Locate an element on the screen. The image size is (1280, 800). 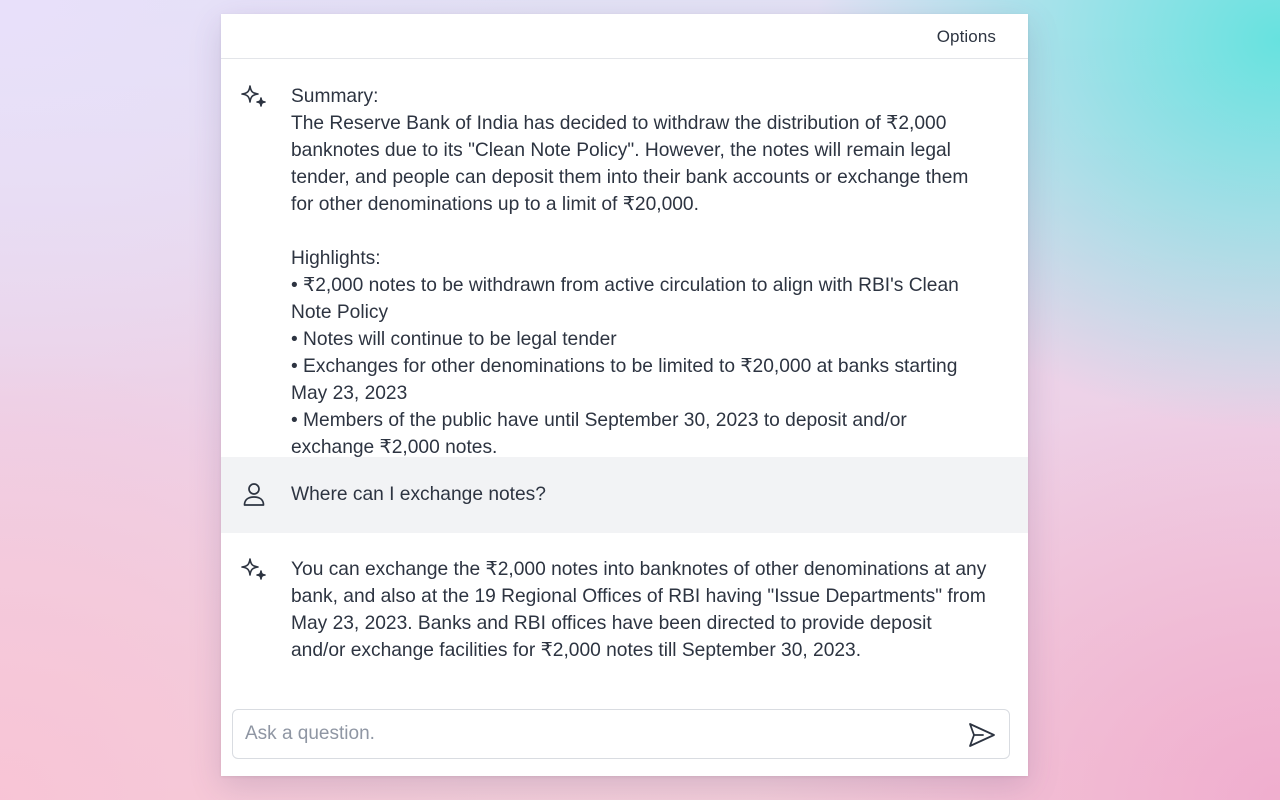
send-button is located at coordinates (982, 735).